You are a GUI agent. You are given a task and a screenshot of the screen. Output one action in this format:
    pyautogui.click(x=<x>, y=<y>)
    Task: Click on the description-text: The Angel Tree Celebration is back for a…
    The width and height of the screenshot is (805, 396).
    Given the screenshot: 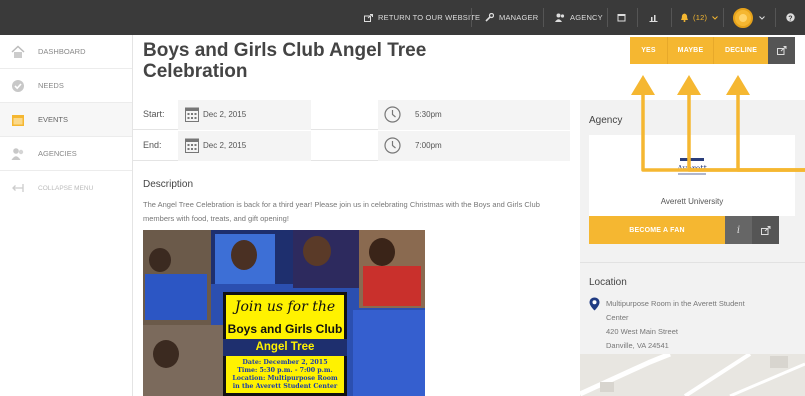 What is the action you would take?
    pyautogui.click(x=341, y=211)
    